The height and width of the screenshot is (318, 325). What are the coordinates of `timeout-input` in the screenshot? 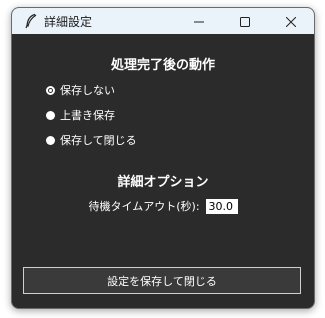 It's located at (221, 206).